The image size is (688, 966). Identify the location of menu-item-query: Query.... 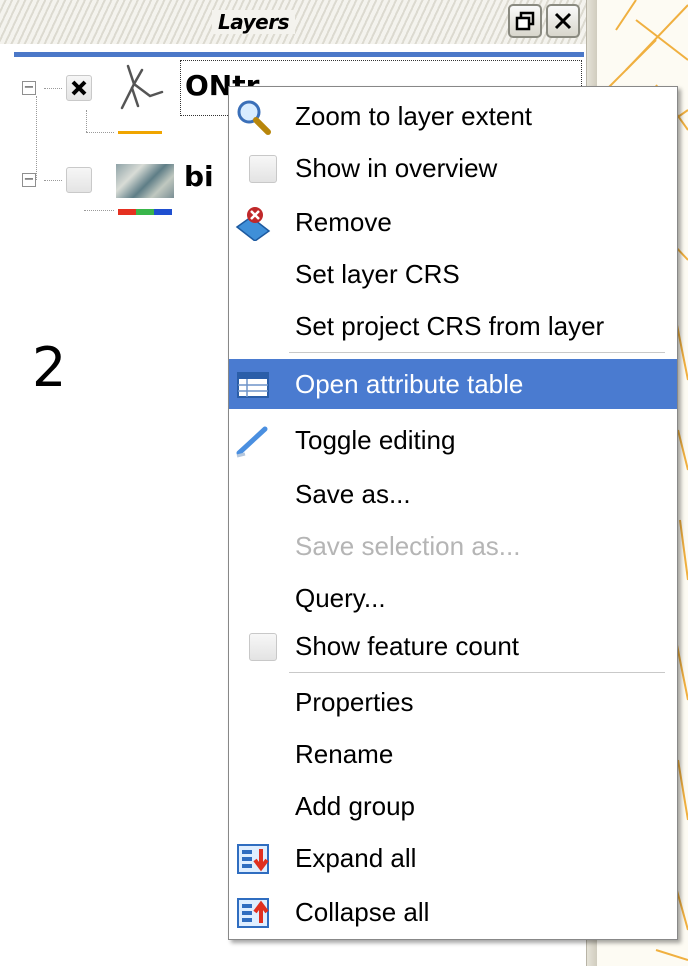
(453, 598).